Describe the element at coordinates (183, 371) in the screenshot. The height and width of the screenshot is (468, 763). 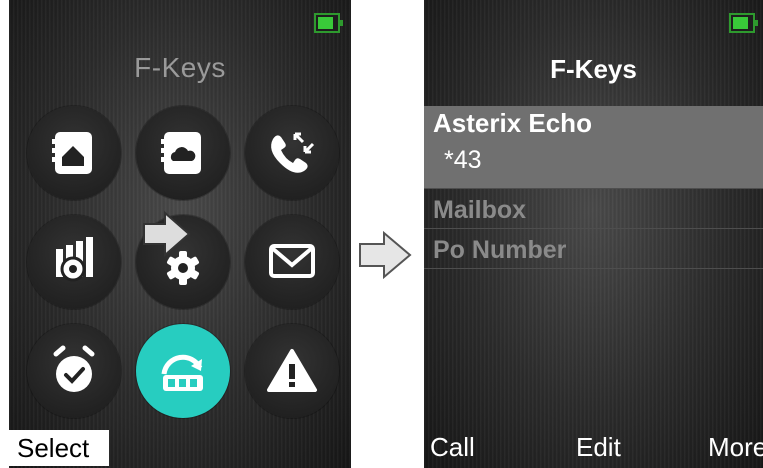
I see `f-keys-icon` at that location.